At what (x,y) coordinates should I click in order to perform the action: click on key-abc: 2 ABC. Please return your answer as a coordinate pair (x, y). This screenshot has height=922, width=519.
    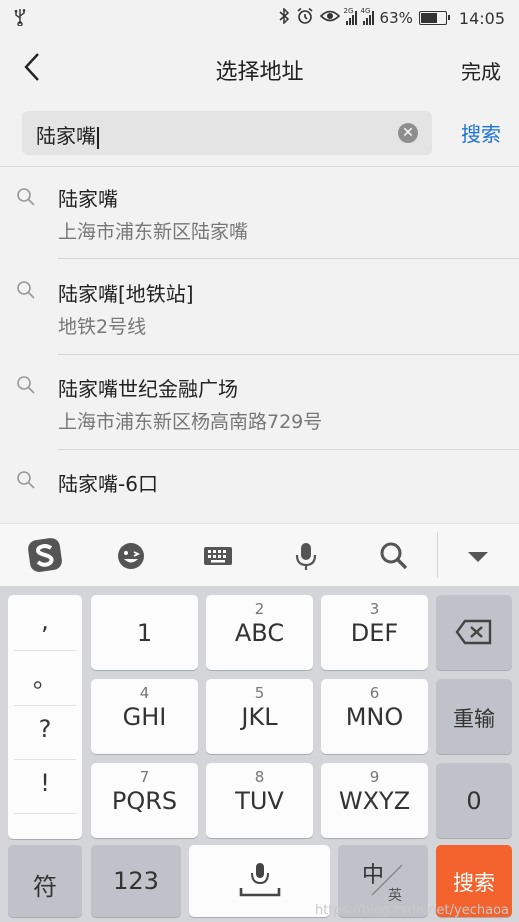
    Looking at the image, I should click on (259, 632).